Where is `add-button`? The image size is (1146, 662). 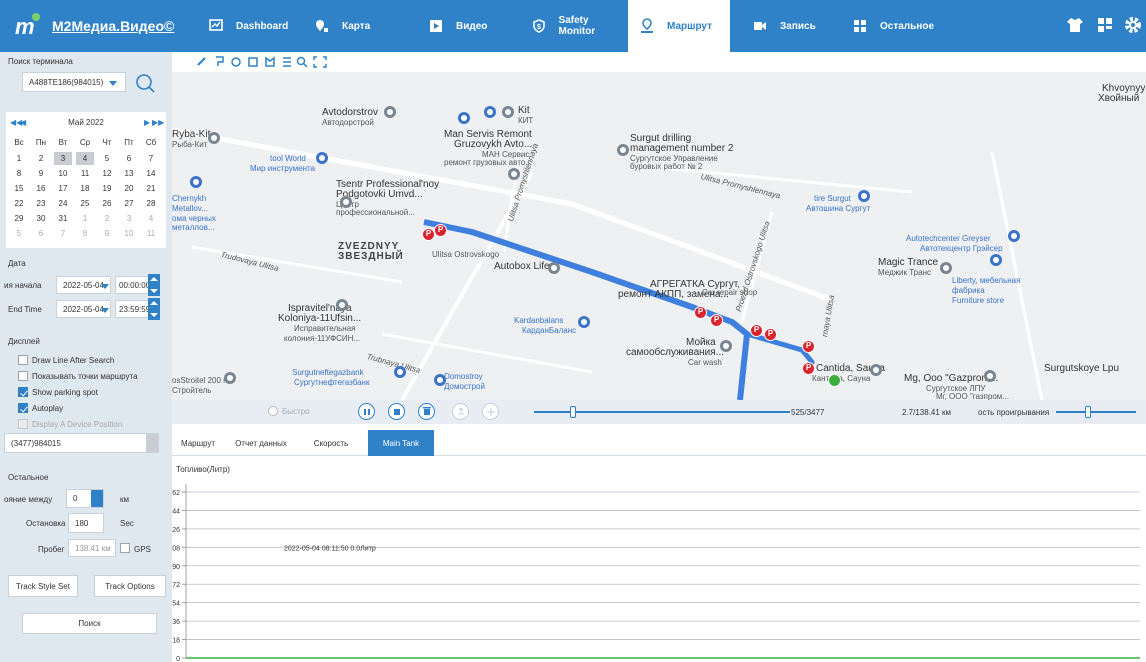
add-button is located at coordinates (490, 411).